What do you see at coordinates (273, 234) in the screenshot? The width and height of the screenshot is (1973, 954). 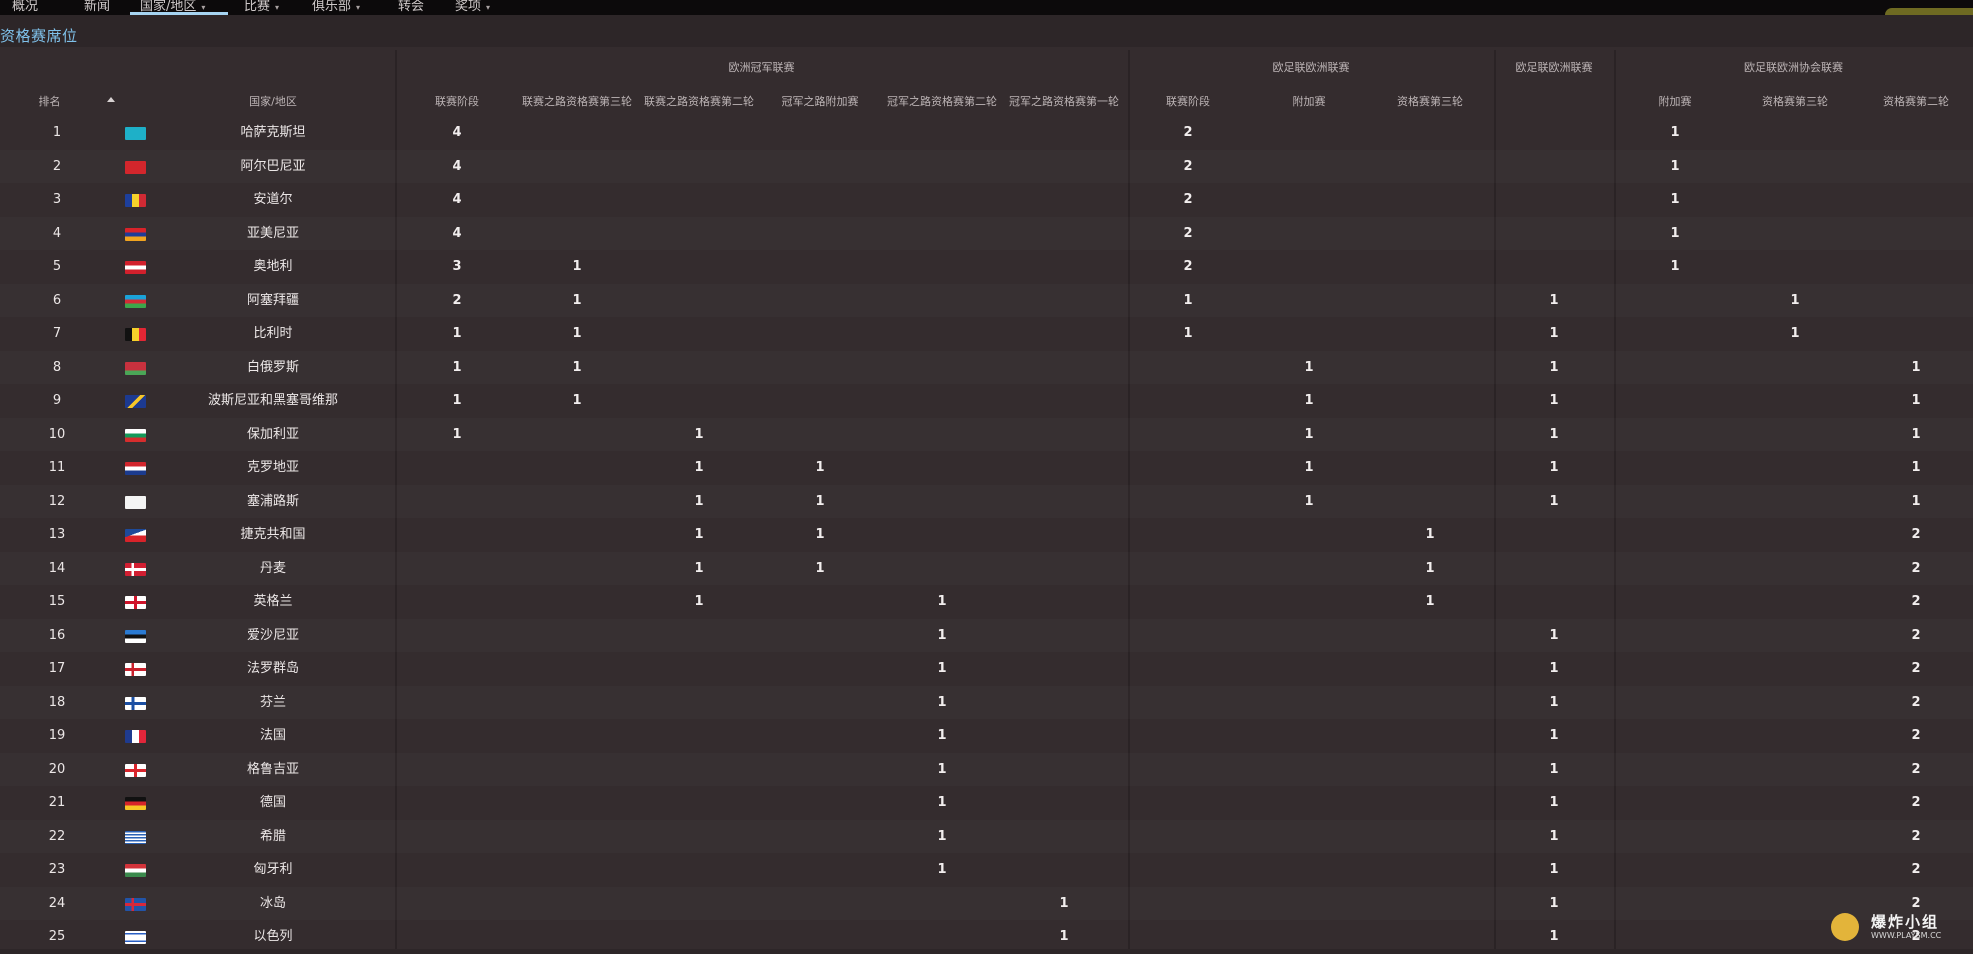 I see `country-name: 亚美尼亚` at bounding box center [273, 234].